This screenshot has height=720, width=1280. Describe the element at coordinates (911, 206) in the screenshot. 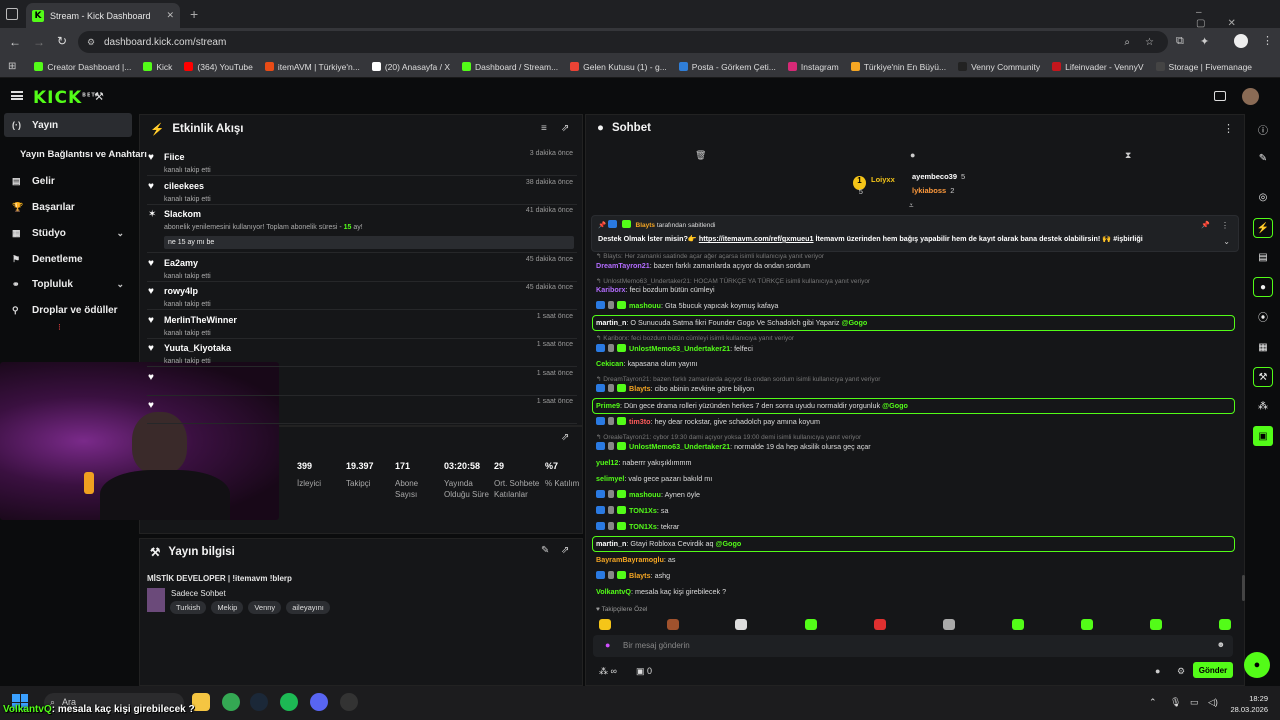

I see `leaderboard-collapse-icon: ⩡` at that location.